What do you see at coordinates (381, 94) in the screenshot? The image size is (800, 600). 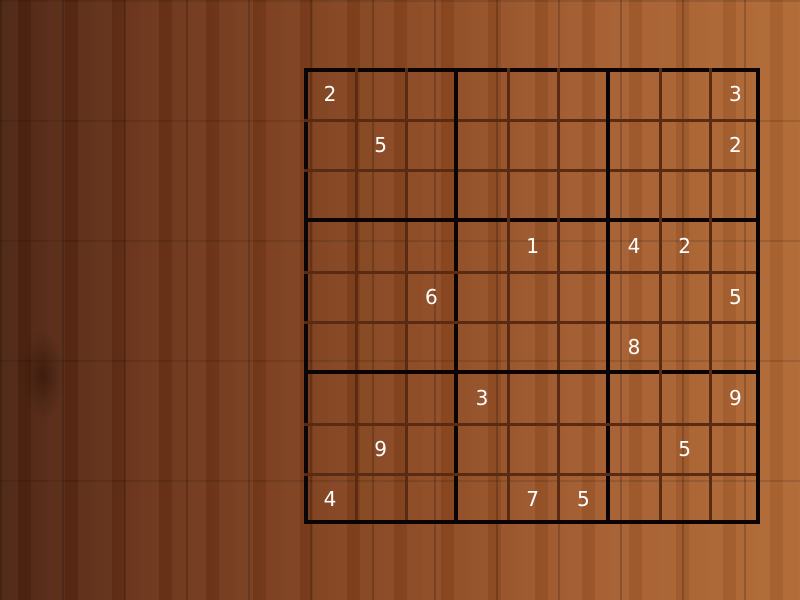 I see `sudoku-cell-r1-c2` at bounding box center [381, 94].